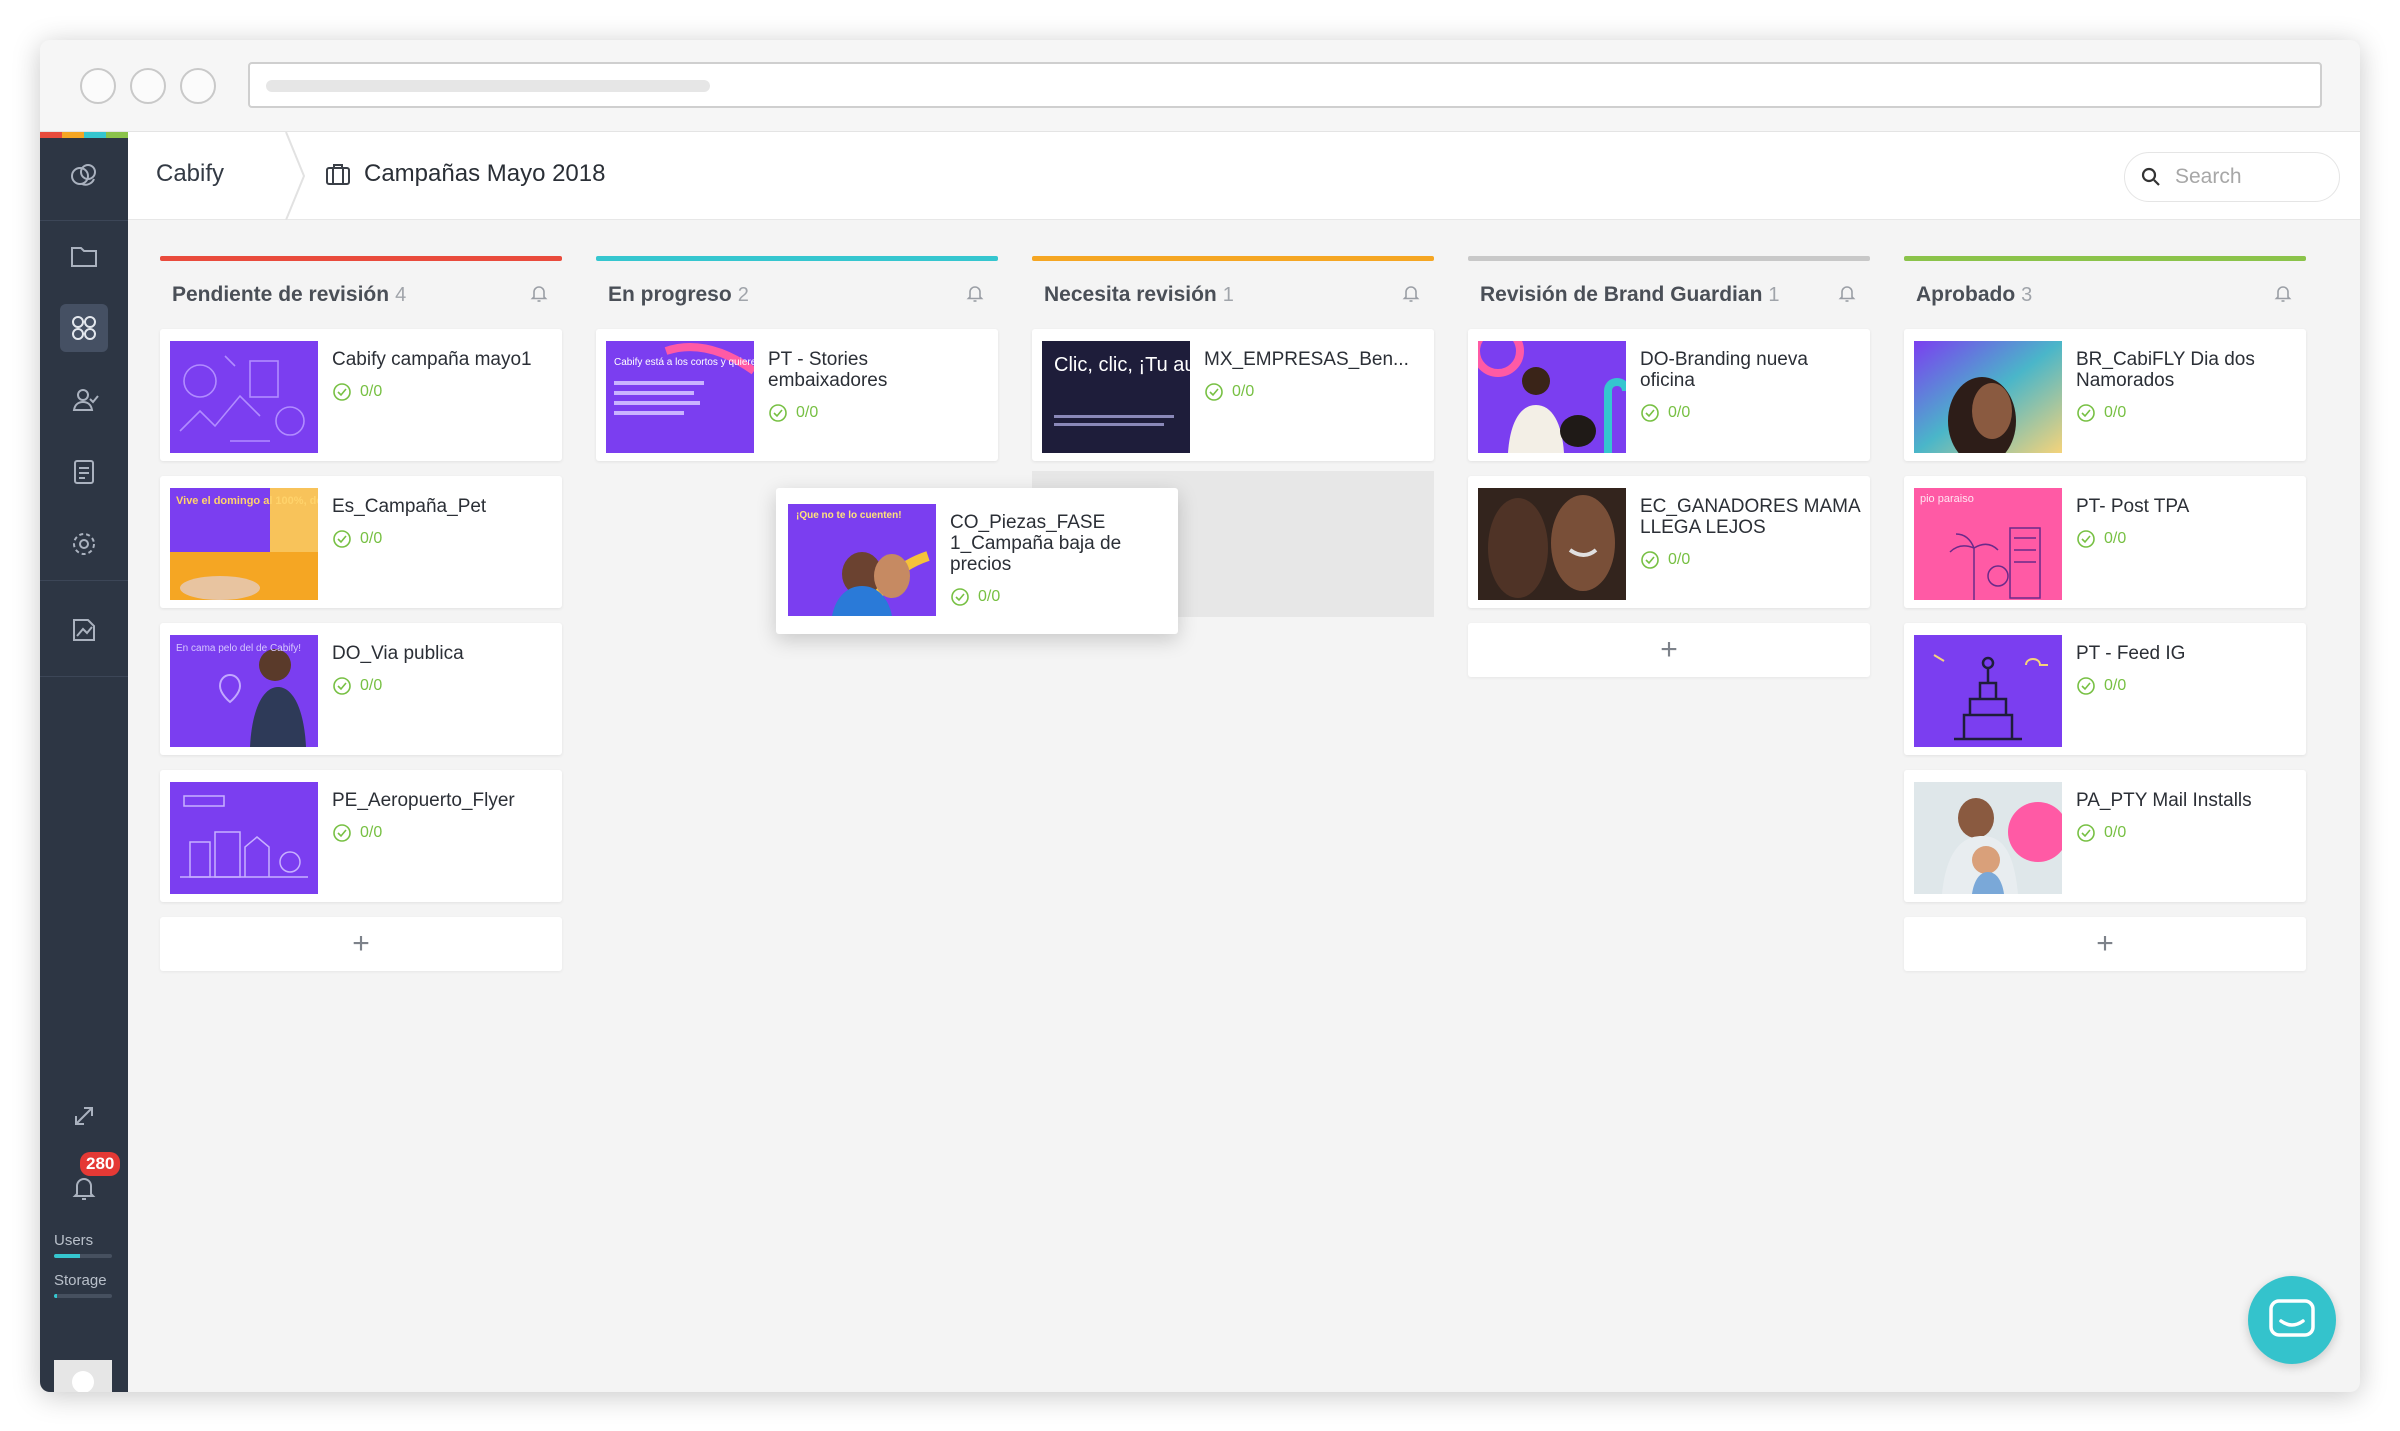 The width and height of the screenshot is (2400, 1431). I want to click on logo-icon, so click(84, 176).